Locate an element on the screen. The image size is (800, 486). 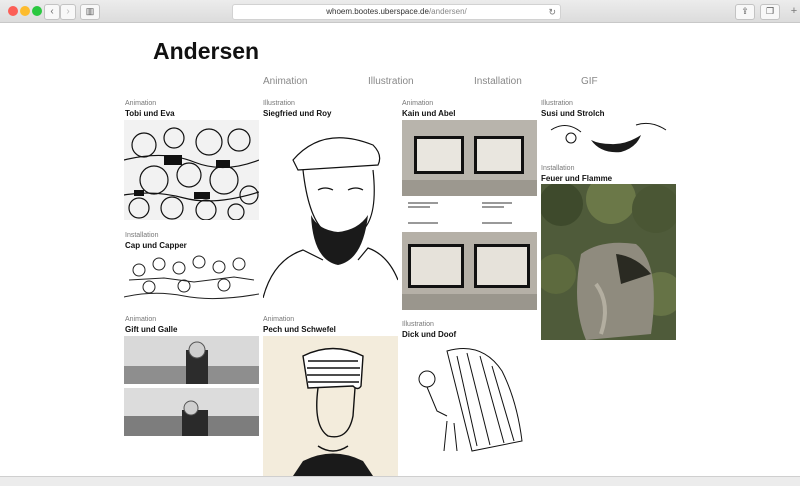
susi-und-strolch-thumbnail is located at coordinates (608, 137).